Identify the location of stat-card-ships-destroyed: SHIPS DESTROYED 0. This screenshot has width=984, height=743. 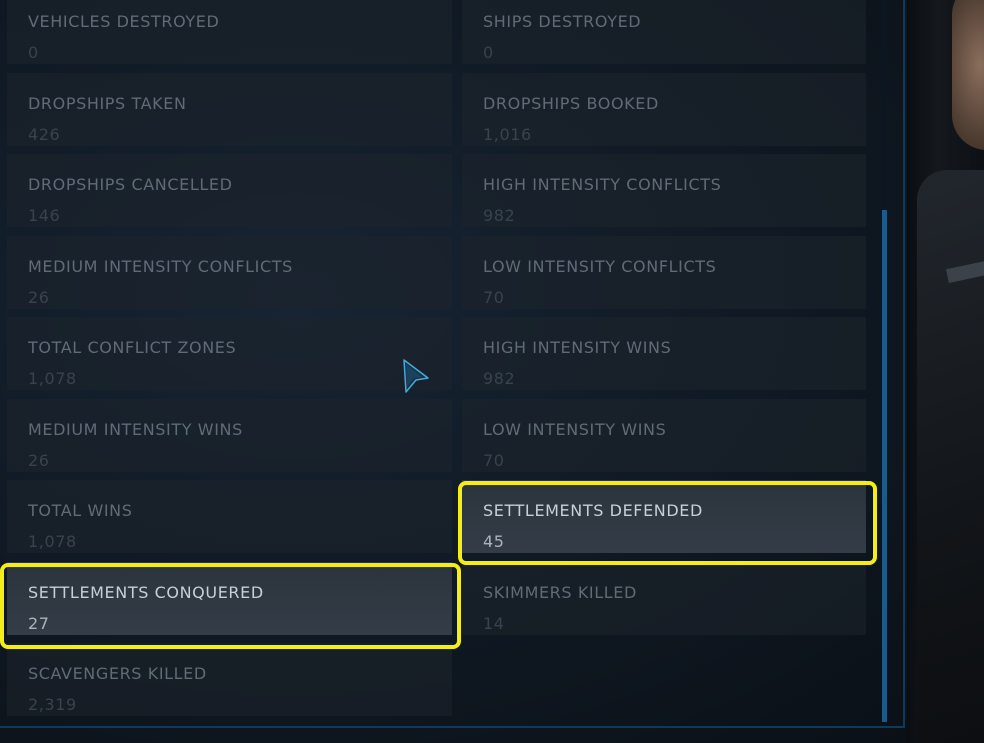
(664, 32).